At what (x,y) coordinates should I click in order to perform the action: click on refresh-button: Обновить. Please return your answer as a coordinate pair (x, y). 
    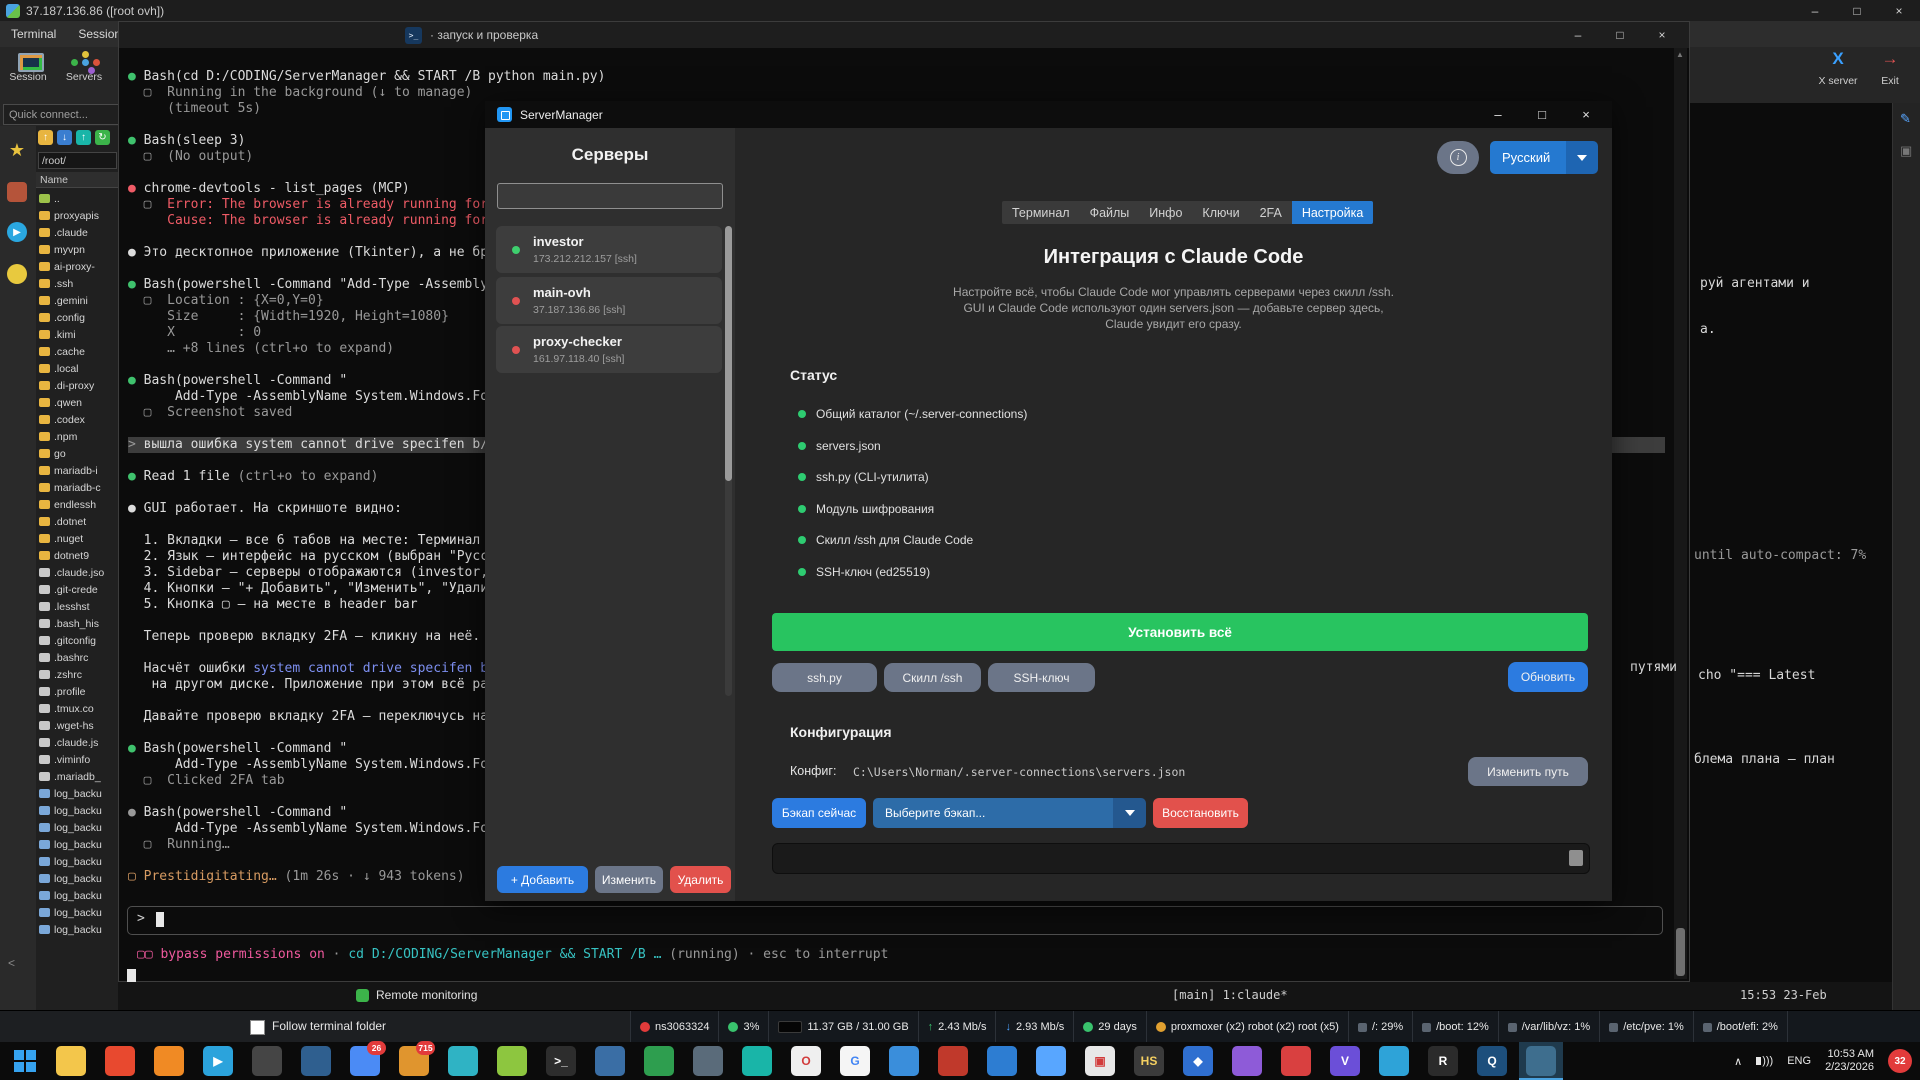
    Looking at the image, I should click on (1548, 677).